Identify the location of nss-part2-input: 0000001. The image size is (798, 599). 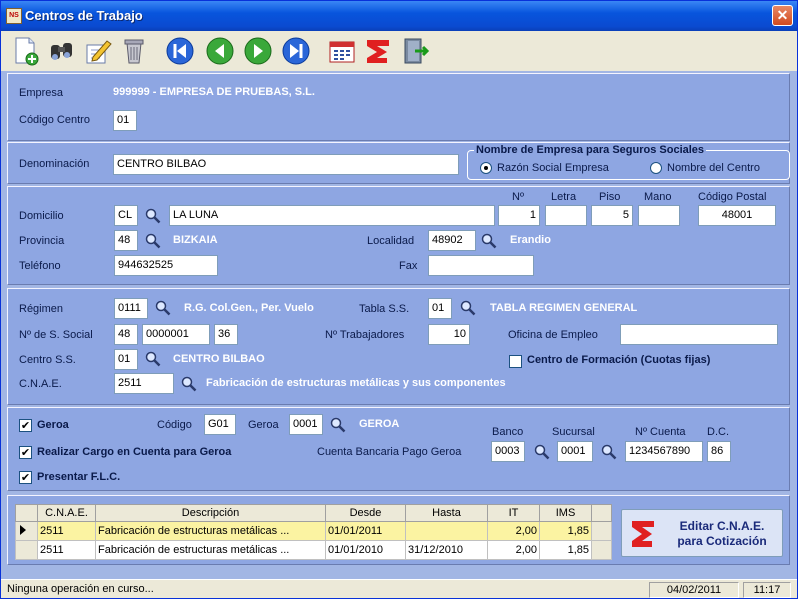
(176, 334).